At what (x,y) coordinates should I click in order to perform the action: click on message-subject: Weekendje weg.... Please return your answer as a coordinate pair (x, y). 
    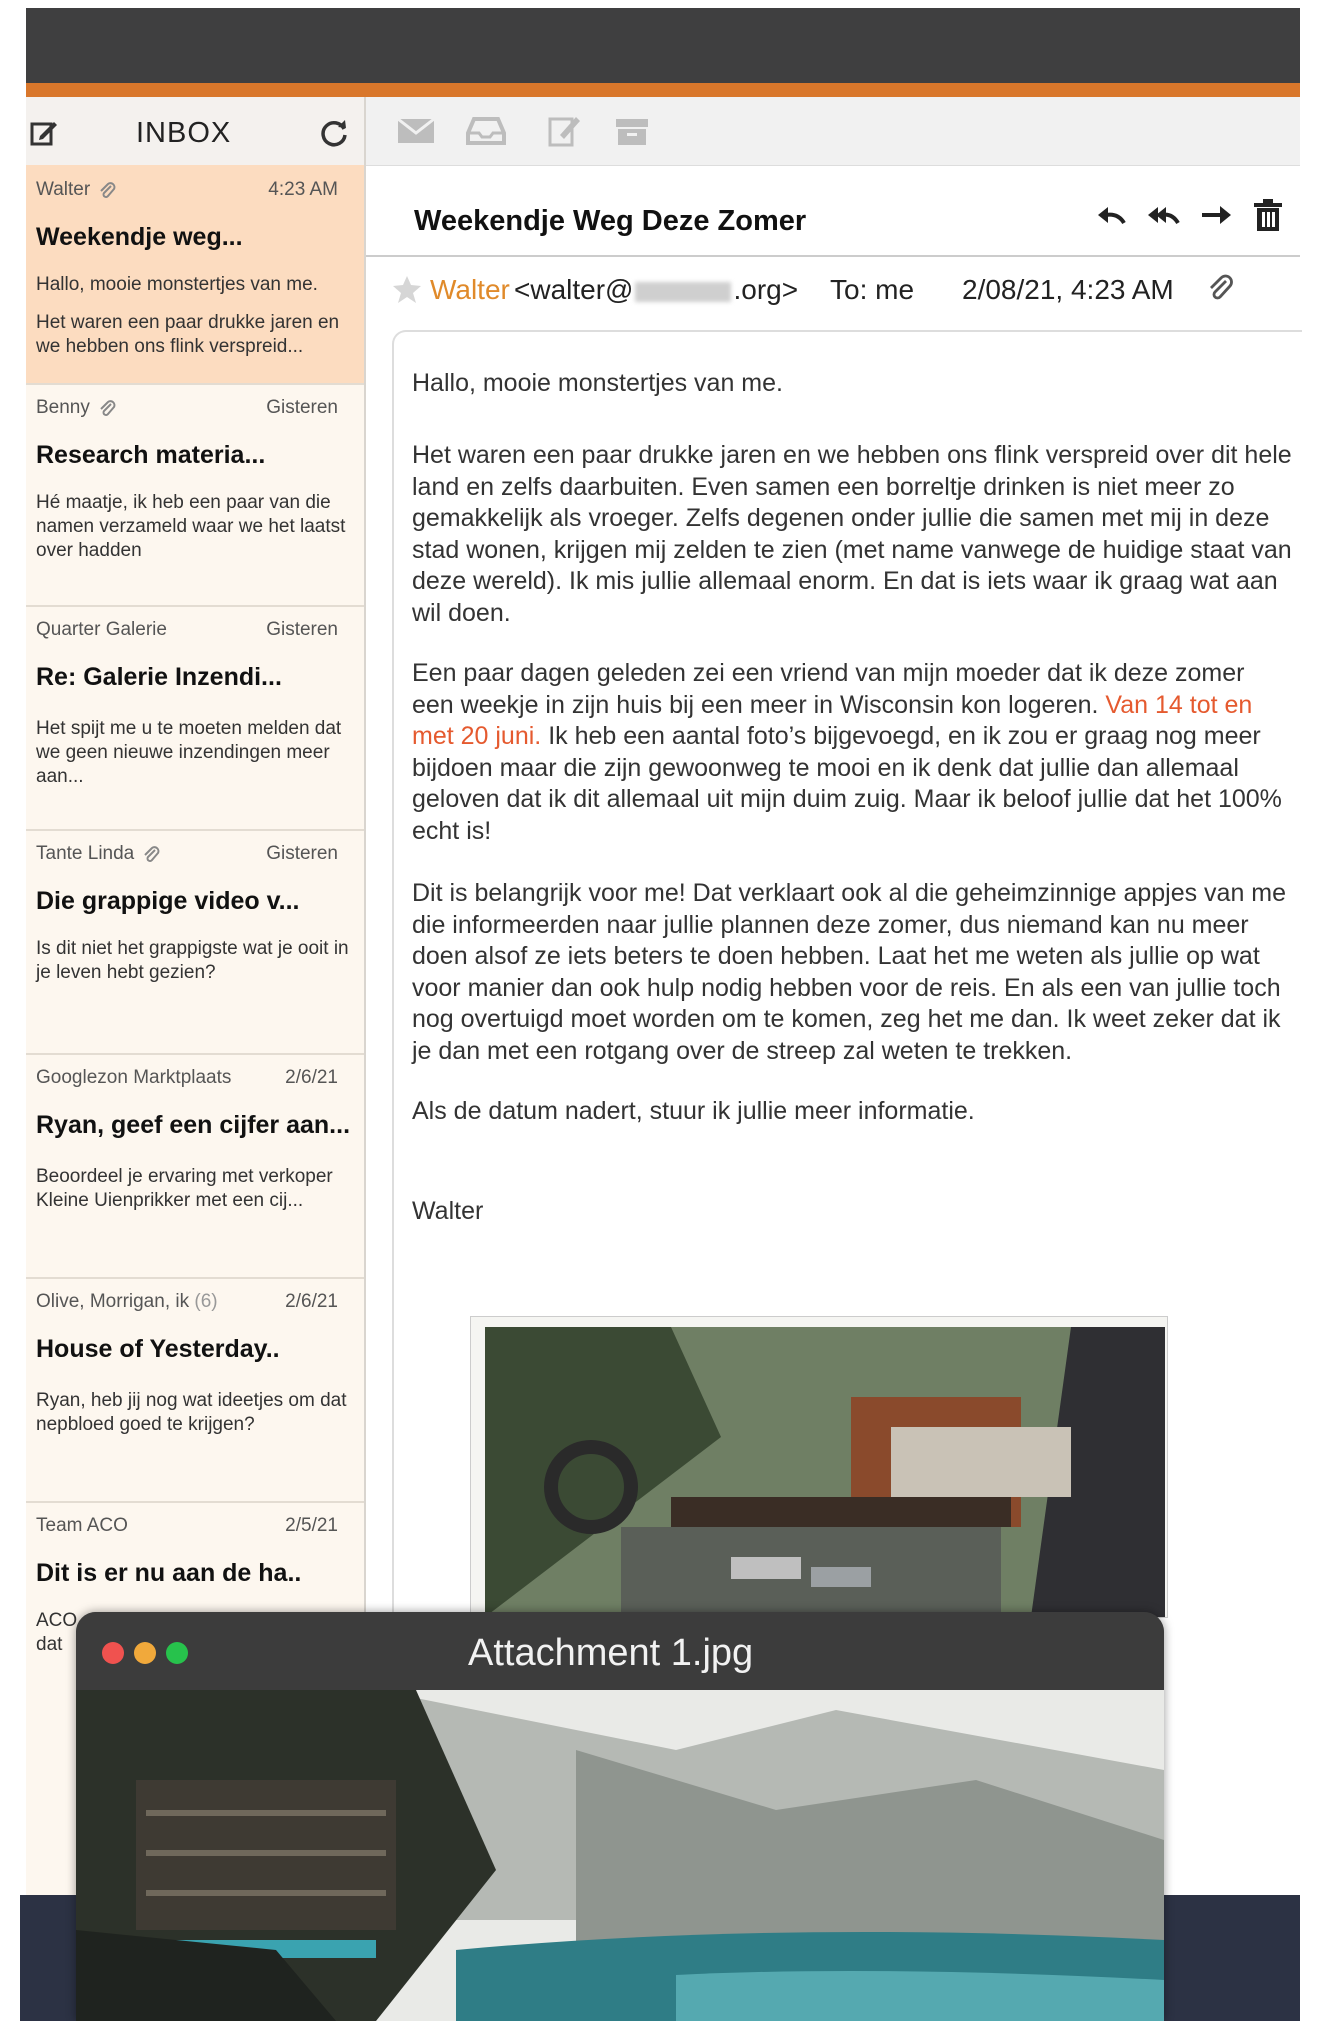
    Looking at the image, I should click on (139, 237).